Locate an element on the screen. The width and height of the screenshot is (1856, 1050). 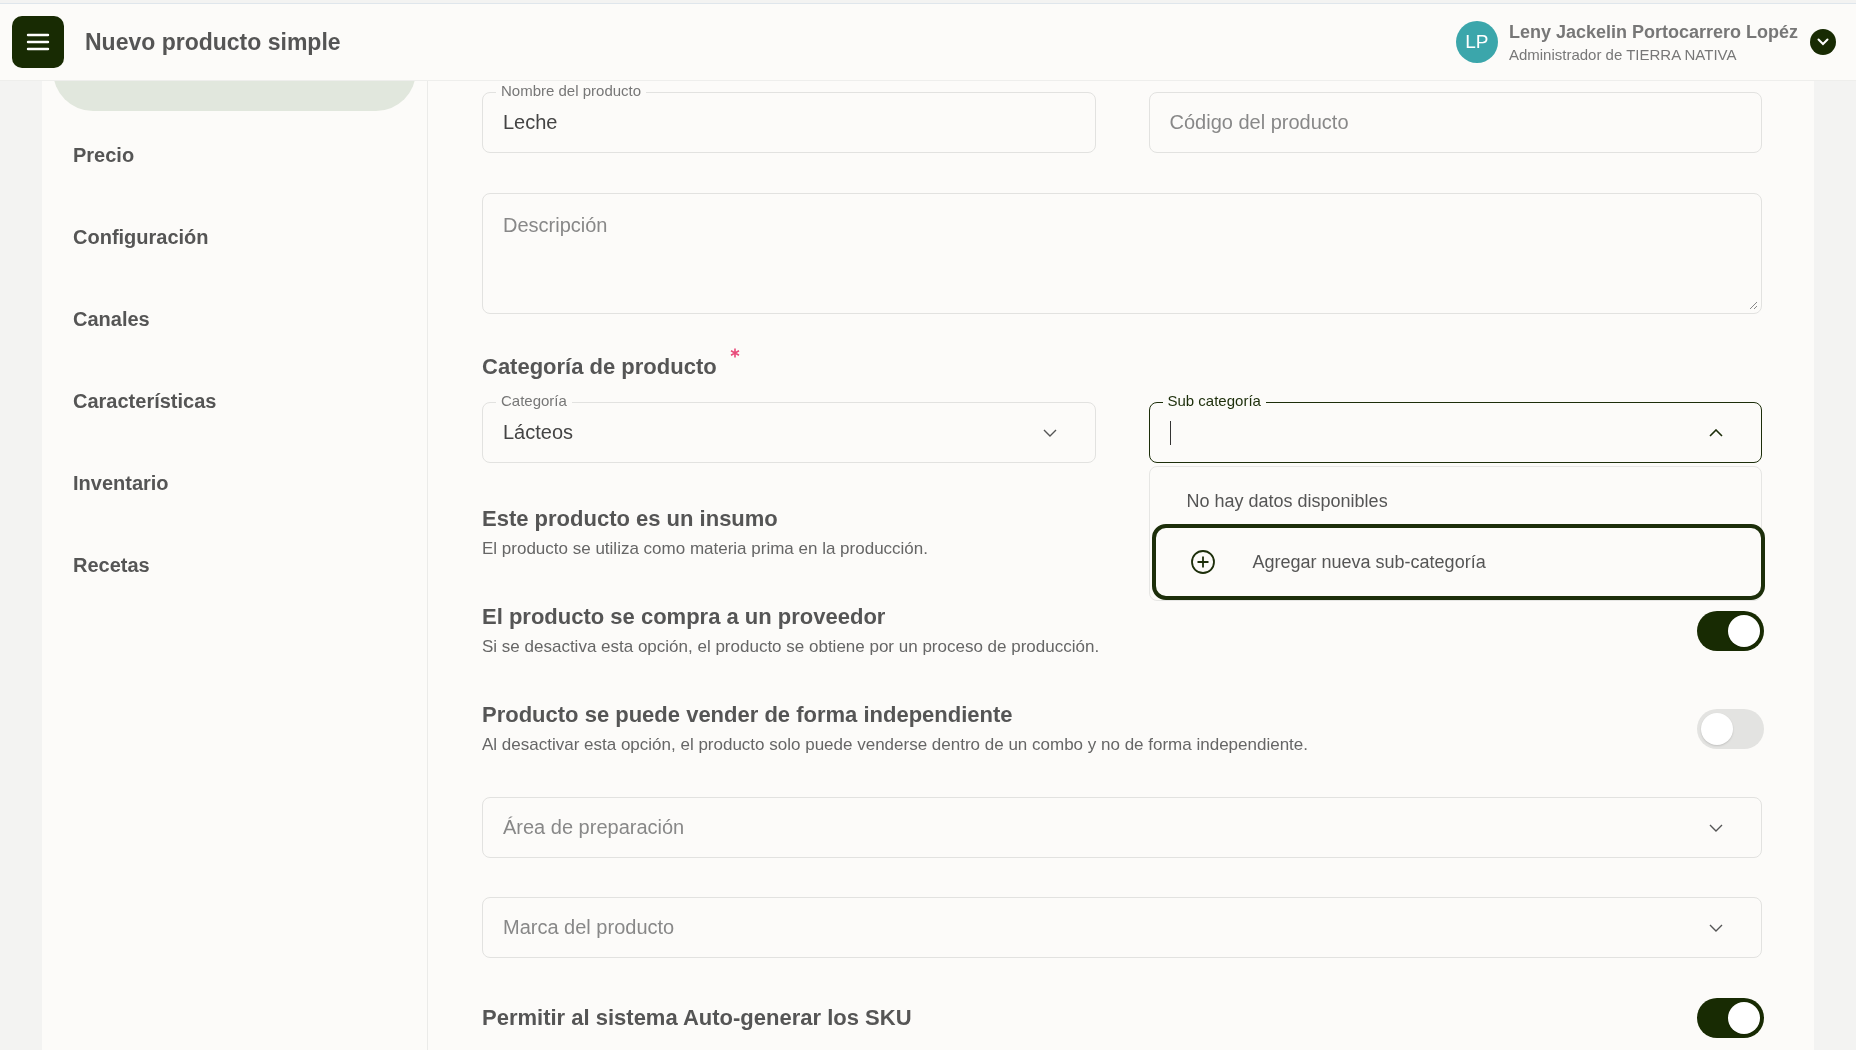
user-avatar: LP is located at coordinates (1476, 42).